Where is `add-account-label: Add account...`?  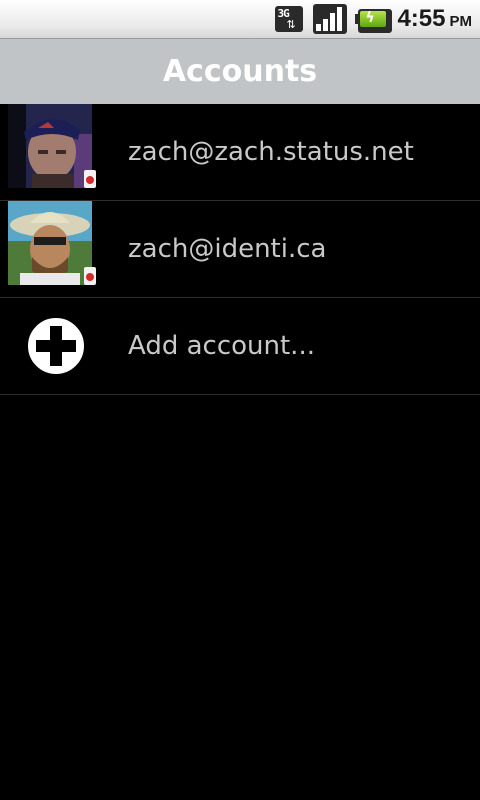
add-account-label: Add account... is located at coordinates (221, 346).